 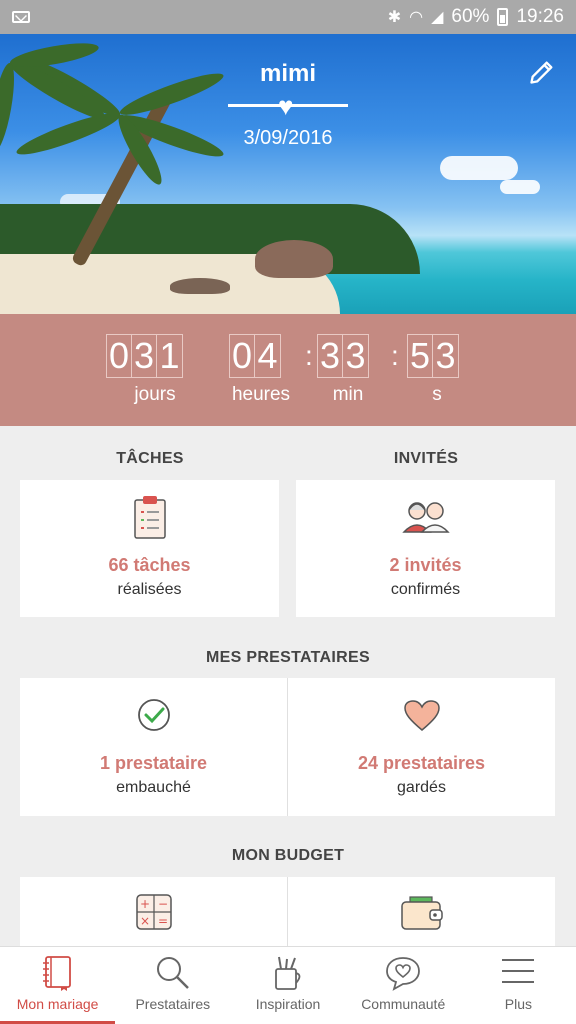 I want to click on guests-count: 2 invités, so click(x=425, y=565).